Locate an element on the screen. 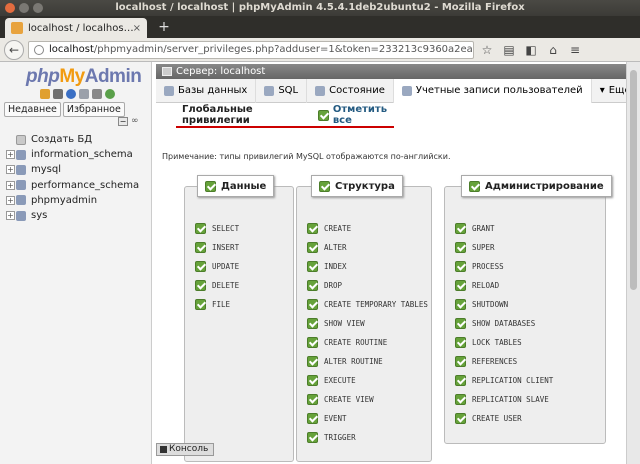 The height and width of the screenshot is (464, 640). link-with-main-panel-icon: ∞ is located at coordinates (135, 121).